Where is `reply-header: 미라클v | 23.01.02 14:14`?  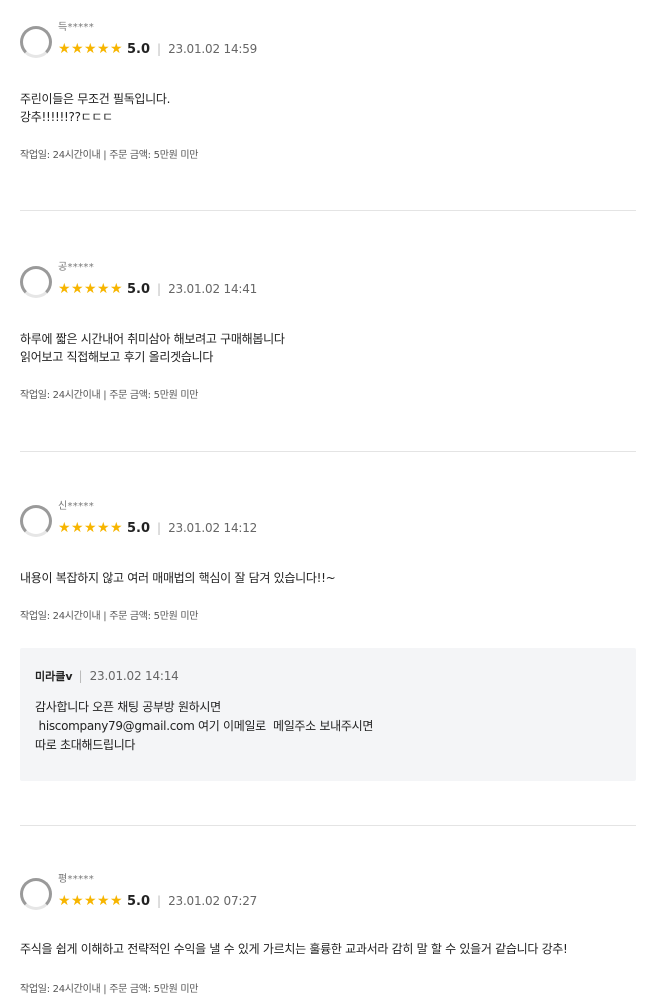 reply-header: 미라클v | 23.01.02 14:14 is located at coordinates (107, 676).